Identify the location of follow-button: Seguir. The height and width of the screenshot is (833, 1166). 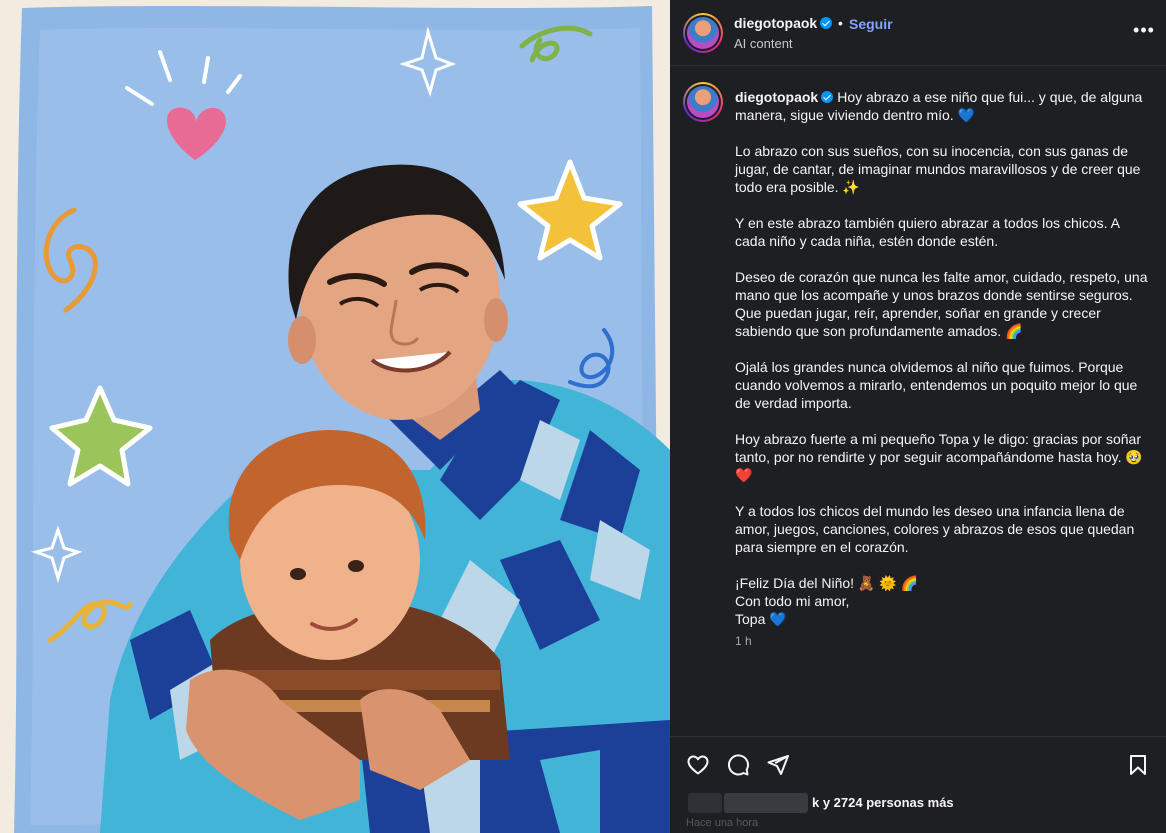
(871, 24).